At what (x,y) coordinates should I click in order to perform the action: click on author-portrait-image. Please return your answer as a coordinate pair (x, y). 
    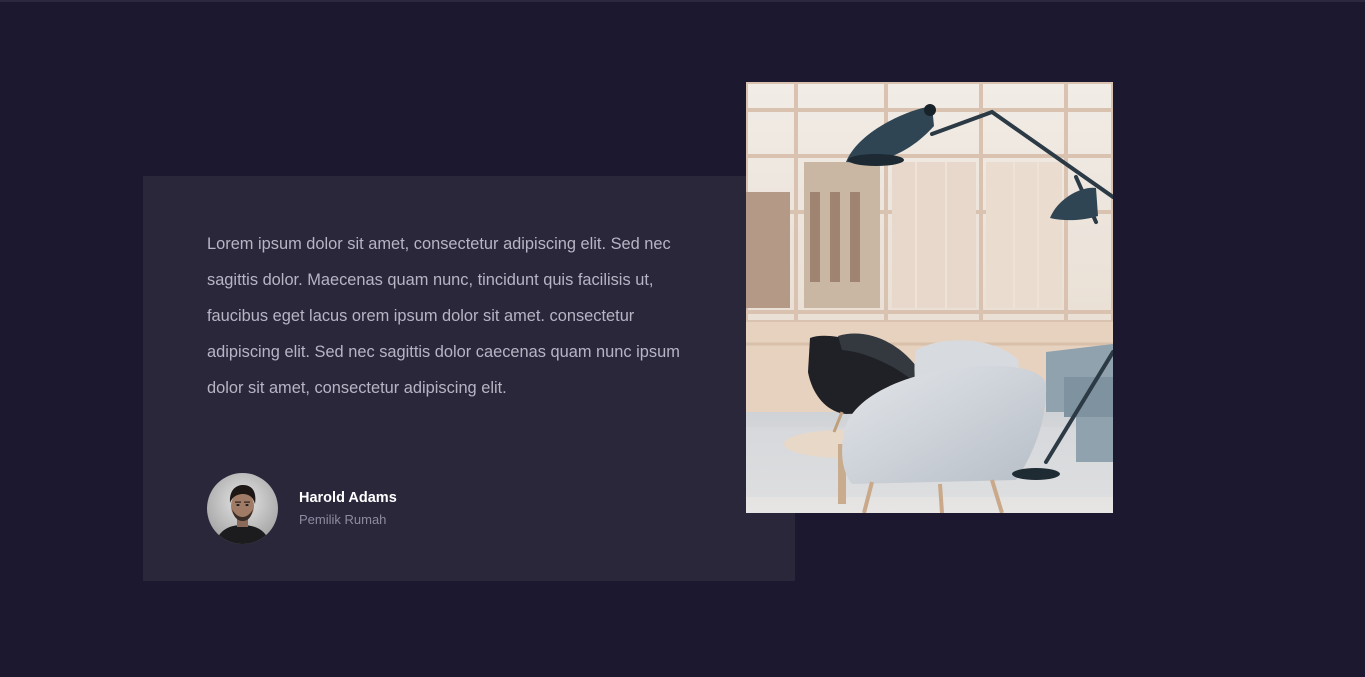
    Looking at the image, I should click on (242, 508).